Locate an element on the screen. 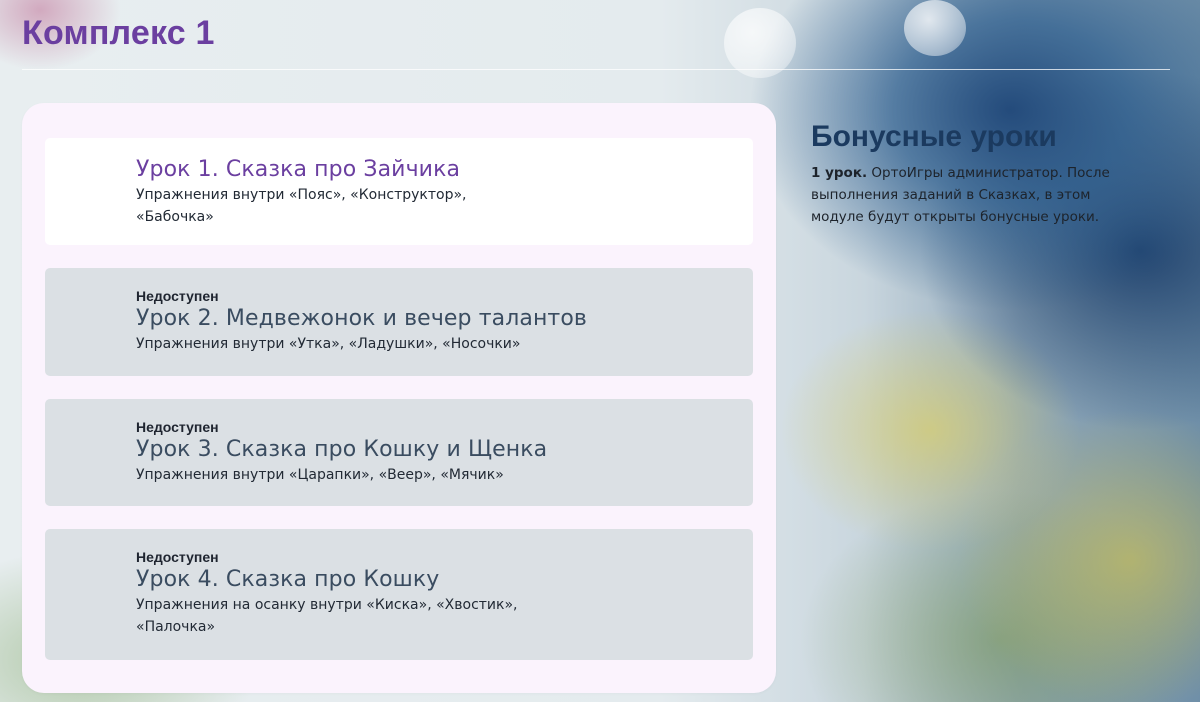  lesson-title: Урок 3. Сказка про Кошку и Щенка is located at coordinates (342, 449).